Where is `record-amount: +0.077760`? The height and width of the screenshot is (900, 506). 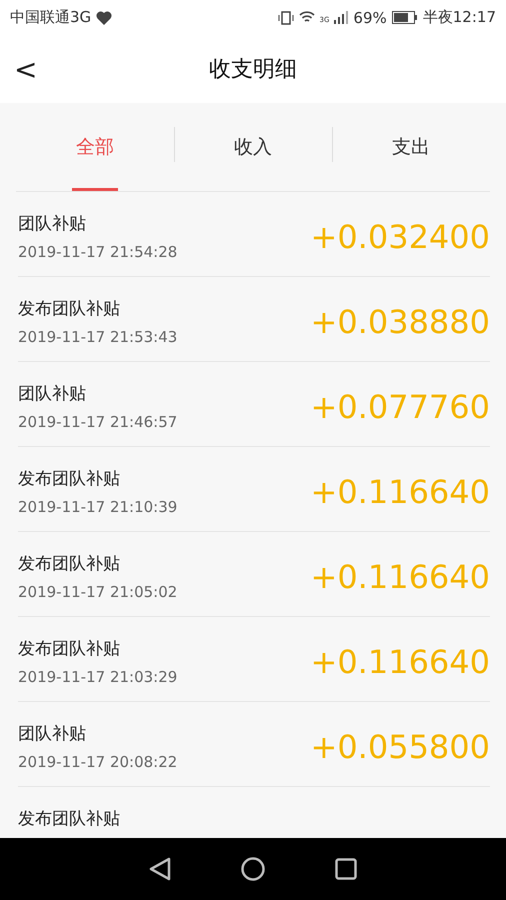 record-amount: +0.077760 is located at coordinates (400, 407).